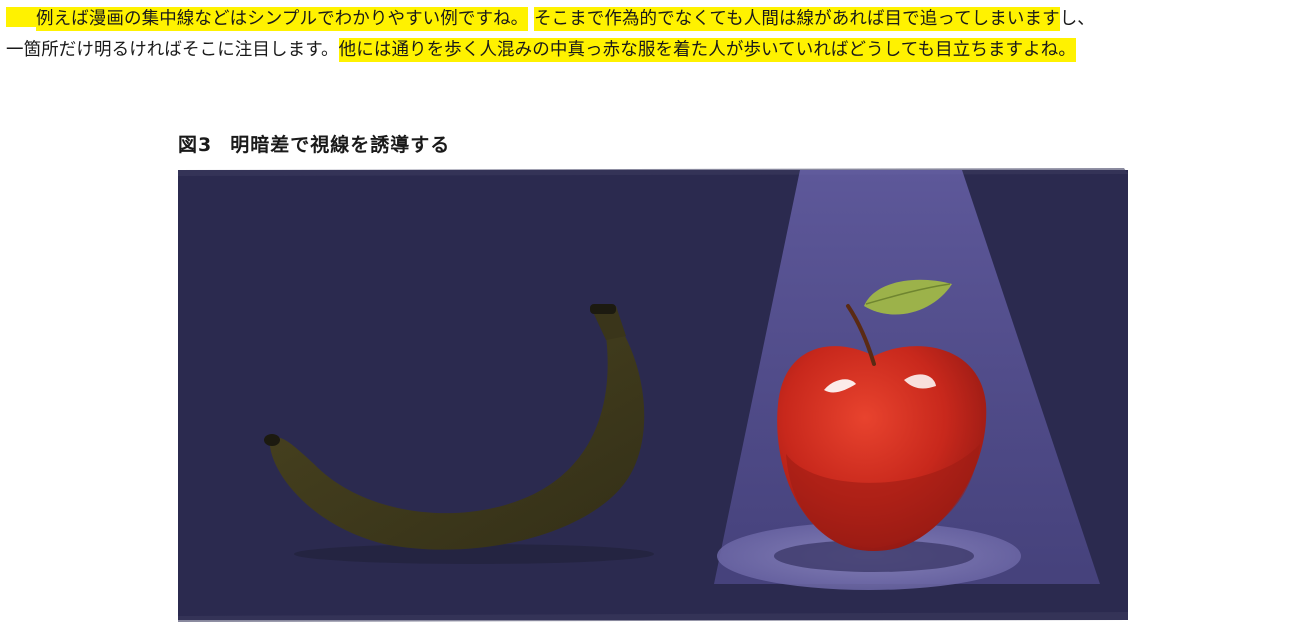 The width and height of the screenshot is (1308, 636). I want to click on plain-text-1: し、, so click(1077, 19).